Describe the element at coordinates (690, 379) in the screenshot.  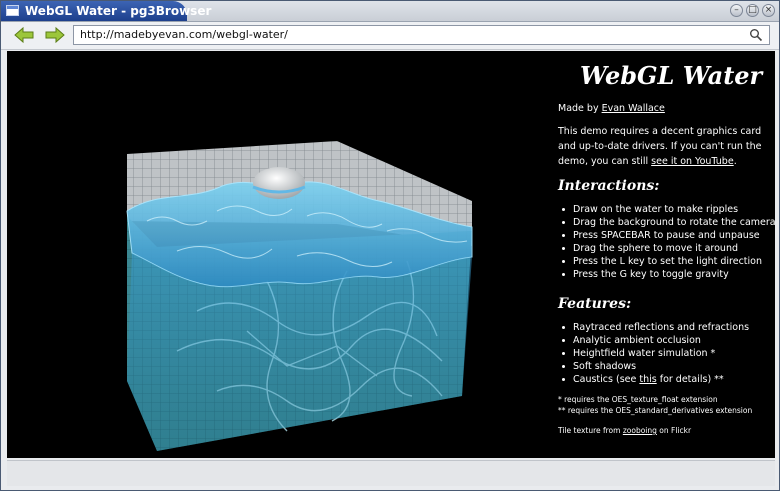
I see `caustics-suffix: for details) **` at that location.